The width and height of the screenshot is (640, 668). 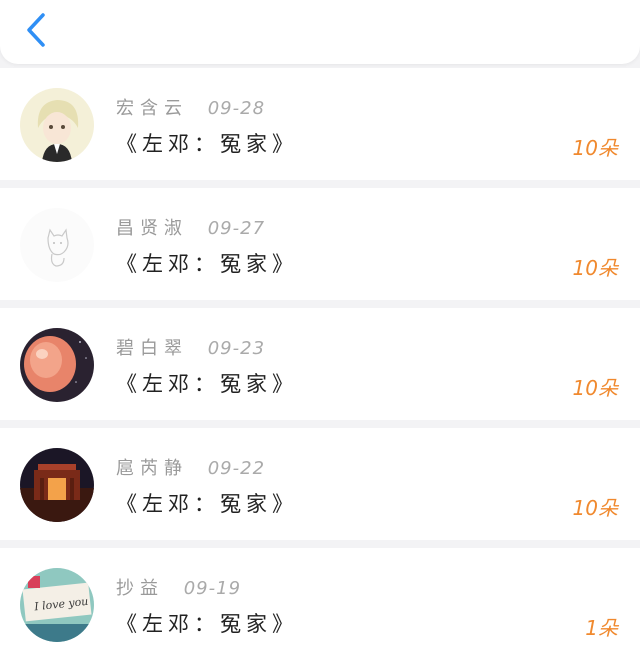 I want to click on sender-name: 宏含云, so click(x=152, y=108).